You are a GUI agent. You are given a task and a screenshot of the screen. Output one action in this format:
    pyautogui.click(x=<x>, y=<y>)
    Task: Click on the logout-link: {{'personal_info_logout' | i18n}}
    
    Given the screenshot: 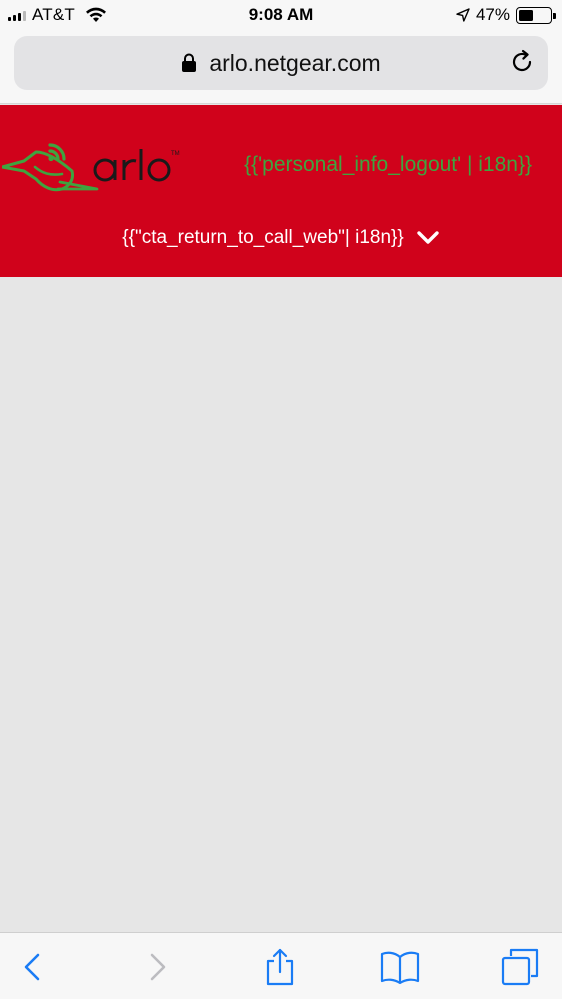 What is the action you would take?
    pyautogui.click(x=388, y=165)
    